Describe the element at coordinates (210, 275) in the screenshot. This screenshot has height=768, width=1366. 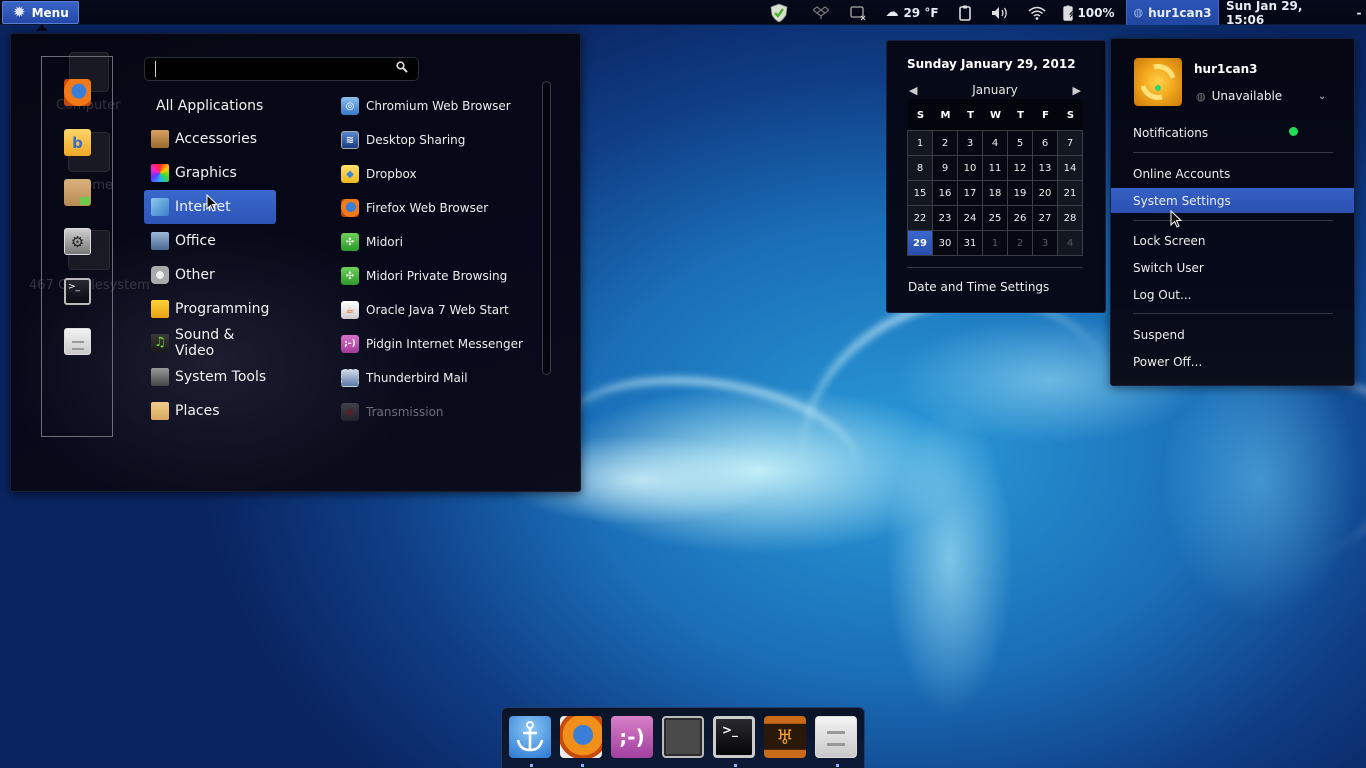
I see `category-other: Other` at that location.